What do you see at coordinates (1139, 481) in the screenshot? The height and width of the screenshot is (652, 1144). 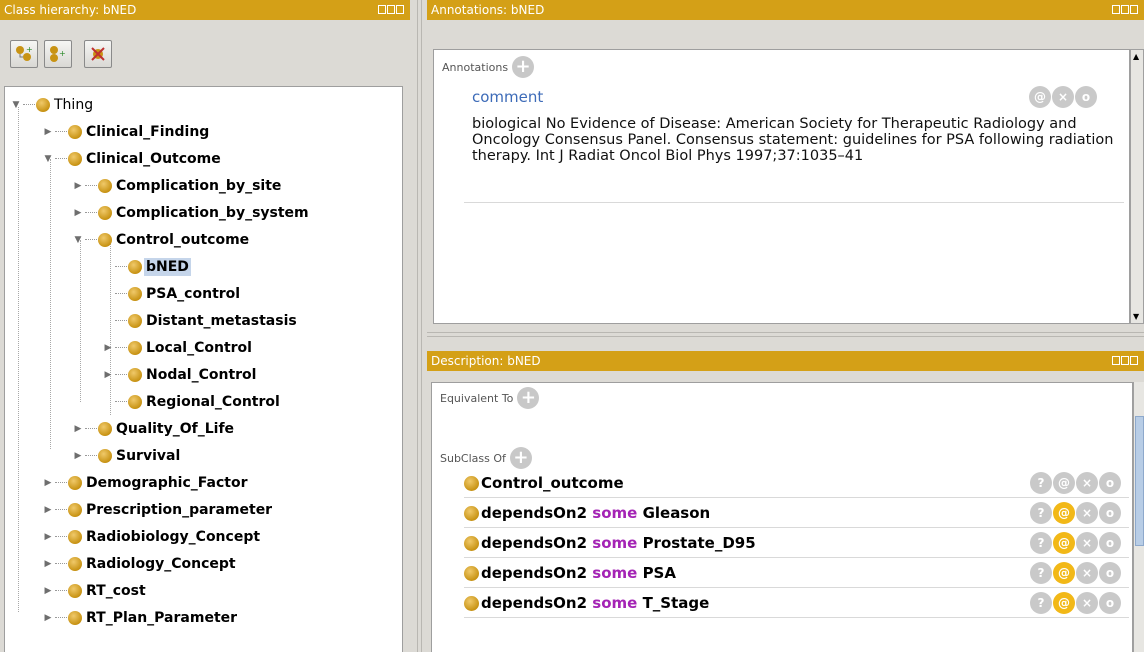 I see `scrollbar-thumb` at bounding box center [1139, 481].